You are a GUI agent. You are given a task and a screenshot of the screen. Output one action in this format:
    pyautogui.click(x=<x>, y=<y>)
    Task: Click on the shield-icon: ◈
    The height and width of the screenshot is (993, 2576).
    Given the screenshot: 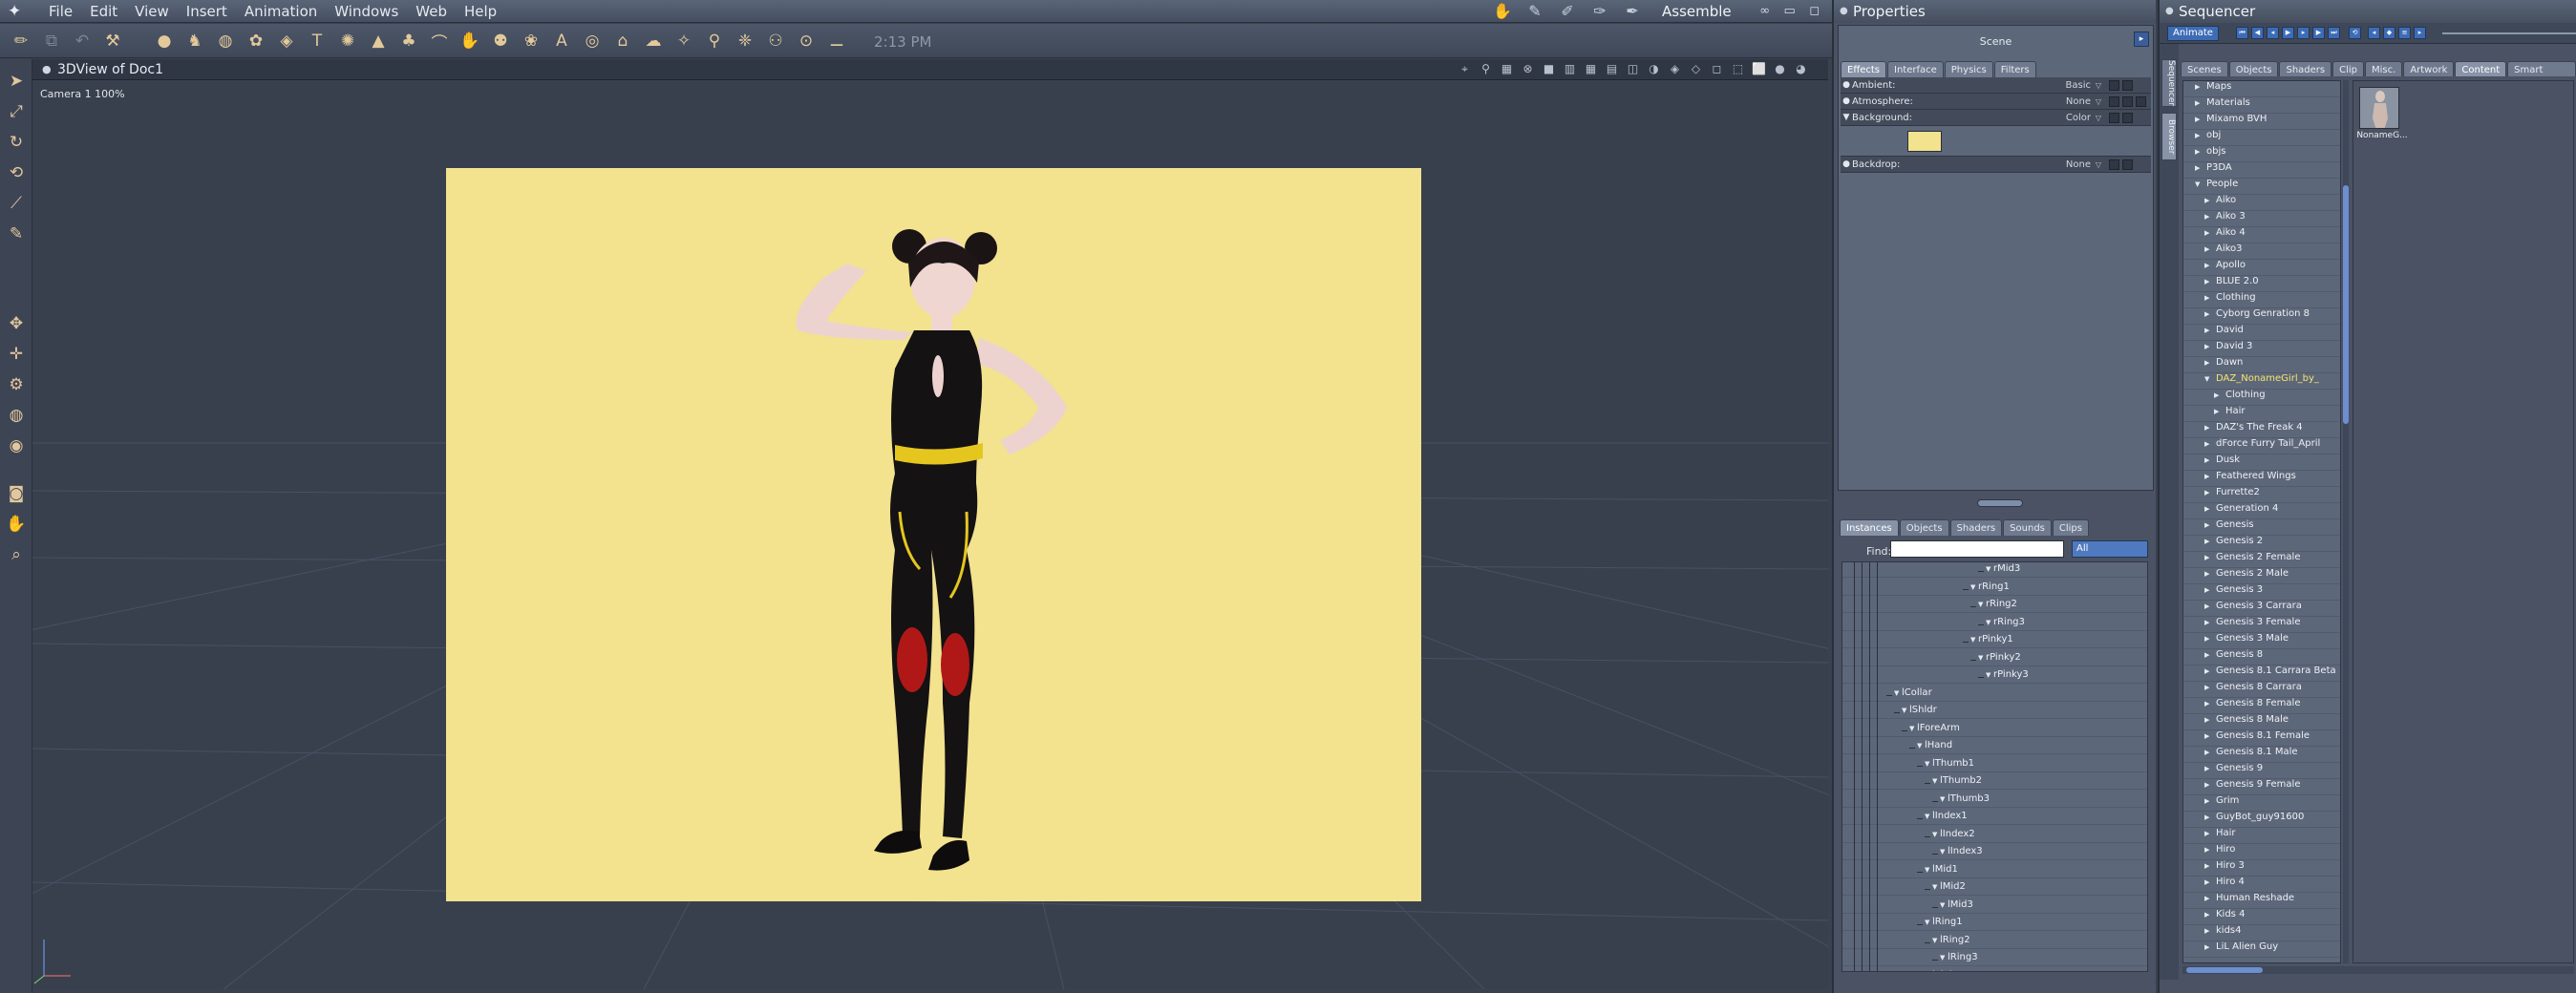 What is the action you would take?
    pyautogui.click(x=1675, y=69)
    